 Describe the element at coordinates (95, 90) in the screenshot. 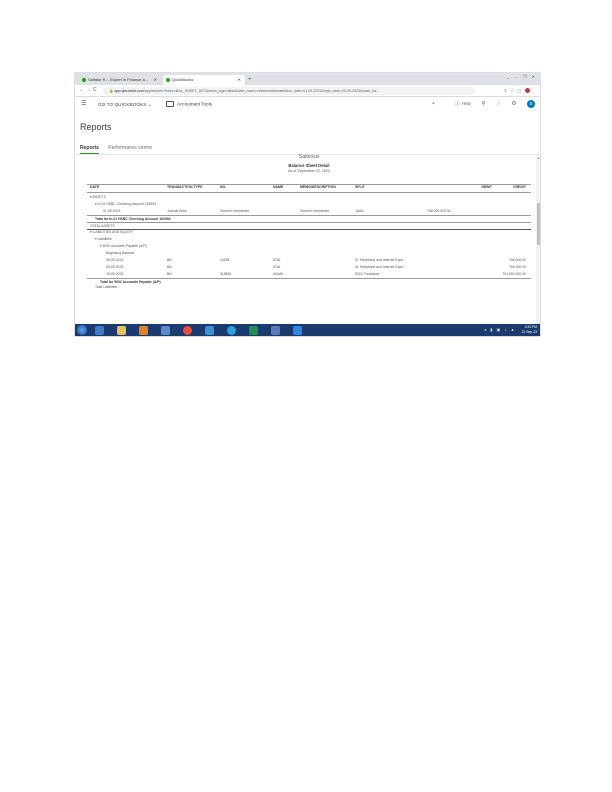

I see `reload-icon: C` at that location.